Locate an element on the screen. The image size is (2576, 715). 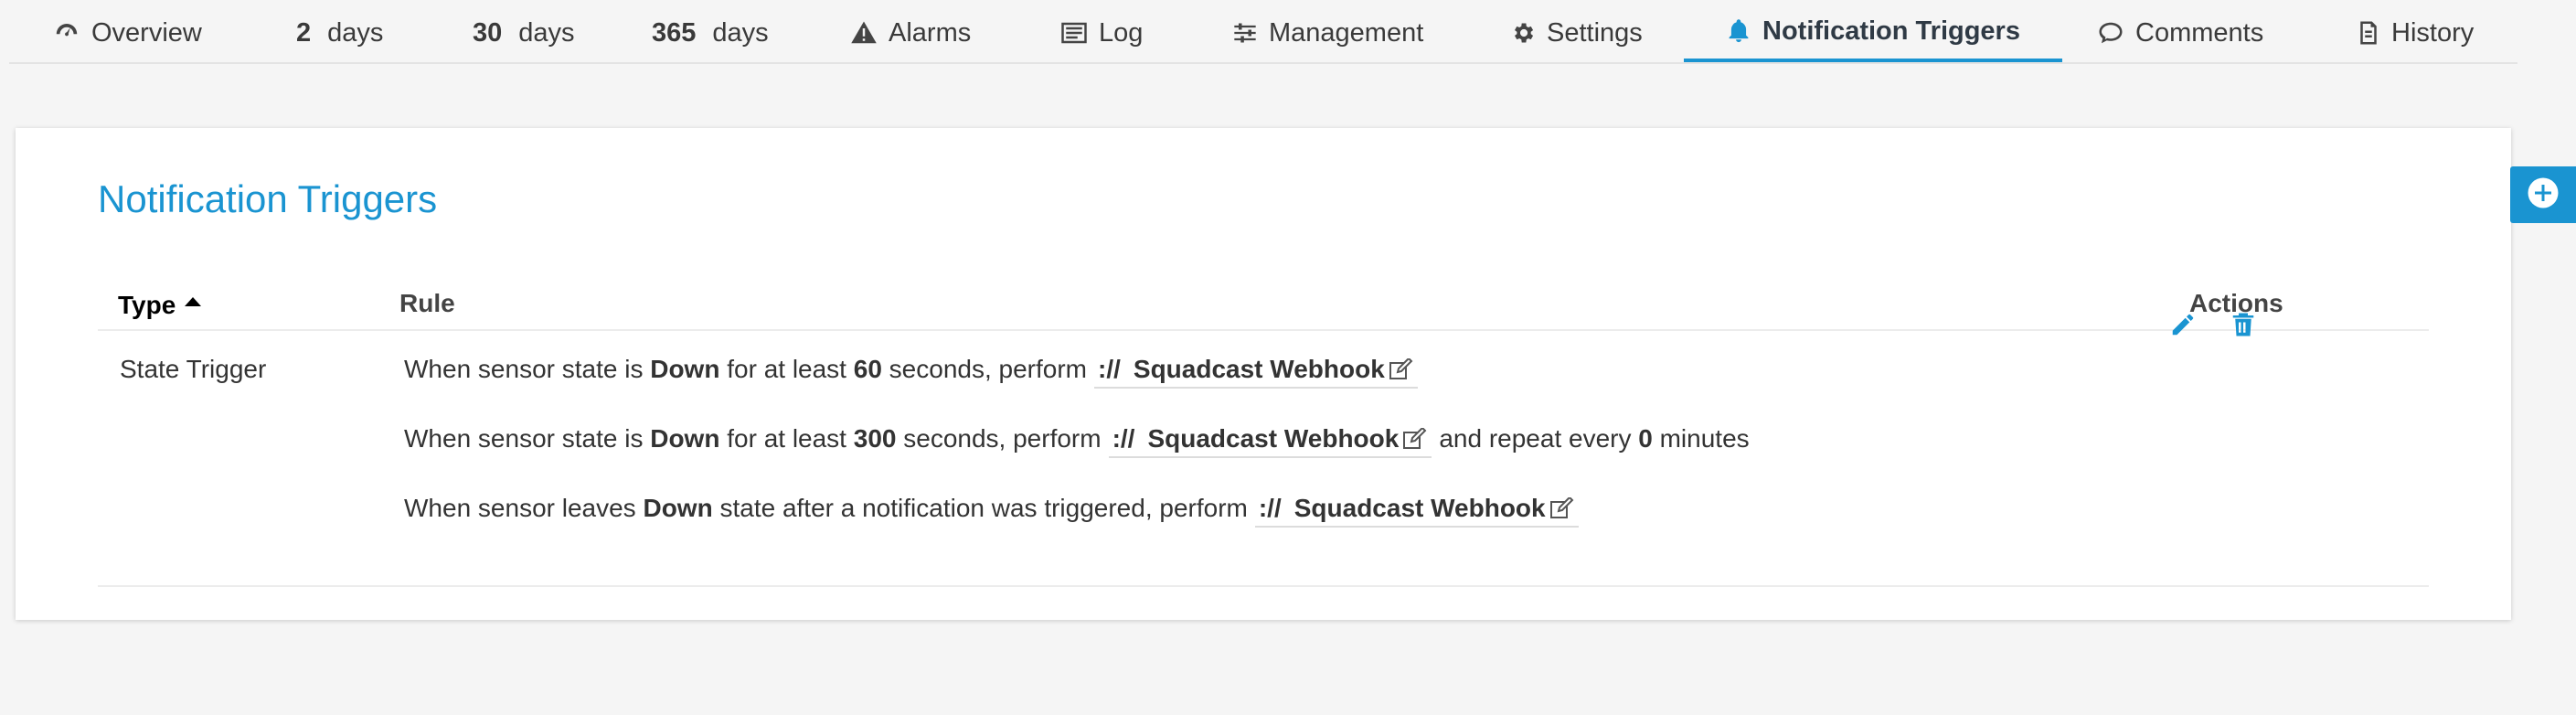
column-header-rule: Rule is located at coordinates (427, 303).